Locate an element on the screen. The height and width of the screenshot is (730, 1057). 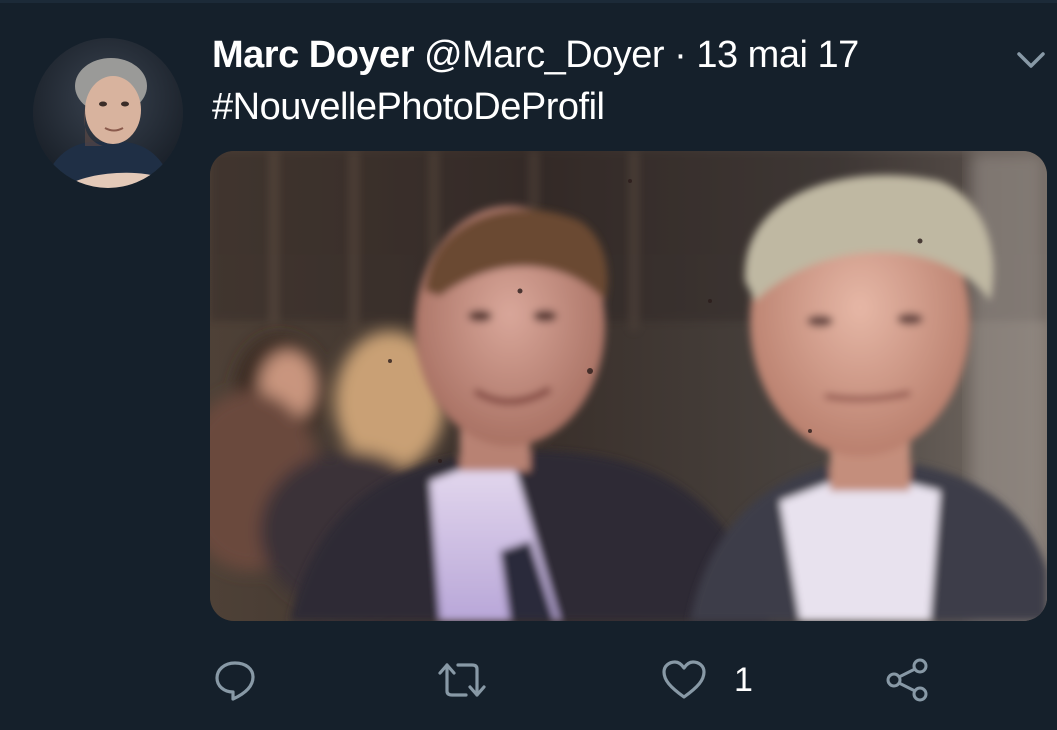
retweet-icon is located at coordinates (462, 680).